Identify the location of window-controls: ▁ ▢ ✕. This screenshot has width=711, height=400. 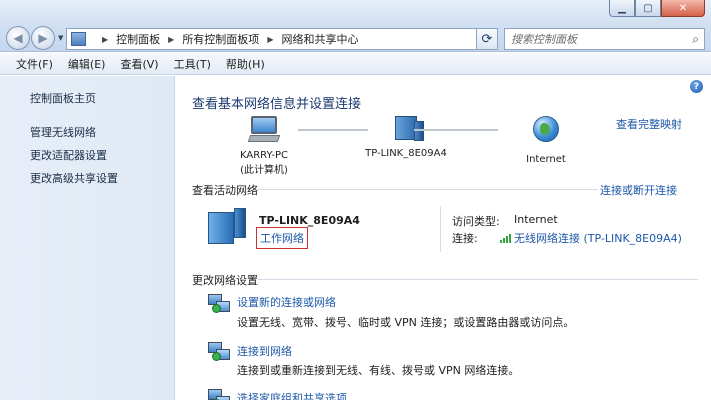
(657, 8).